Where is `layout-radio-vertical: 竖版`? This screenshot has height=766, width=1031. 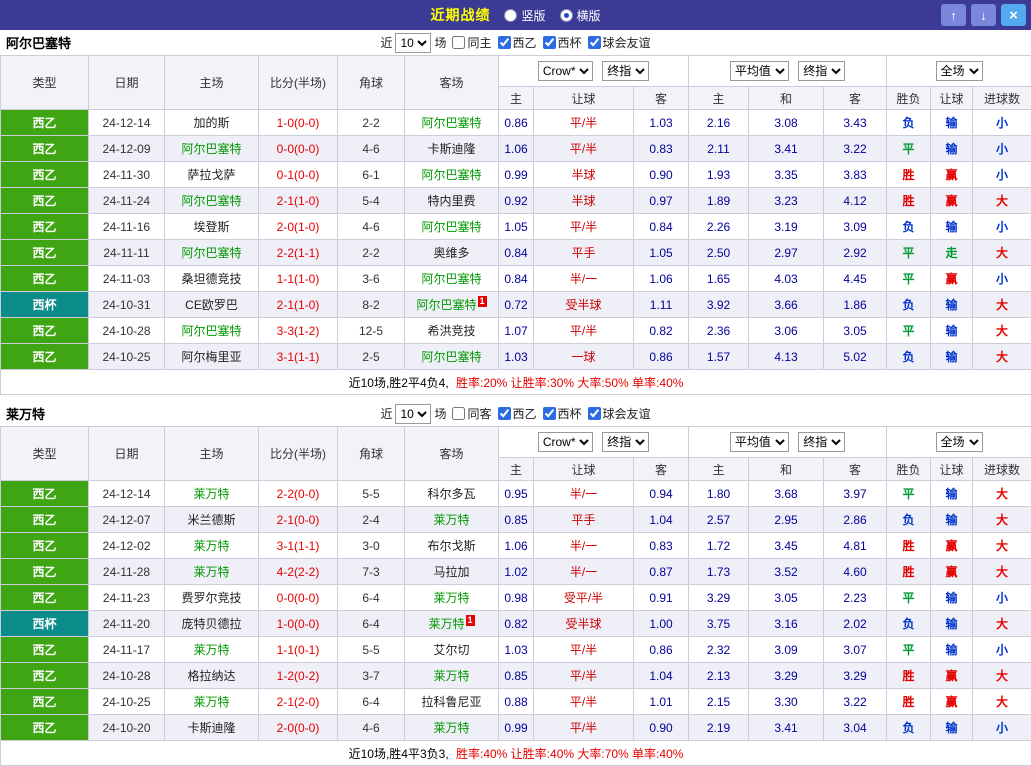 layout-radio-vertical: 竖版 is located at coordinates (524, 15).